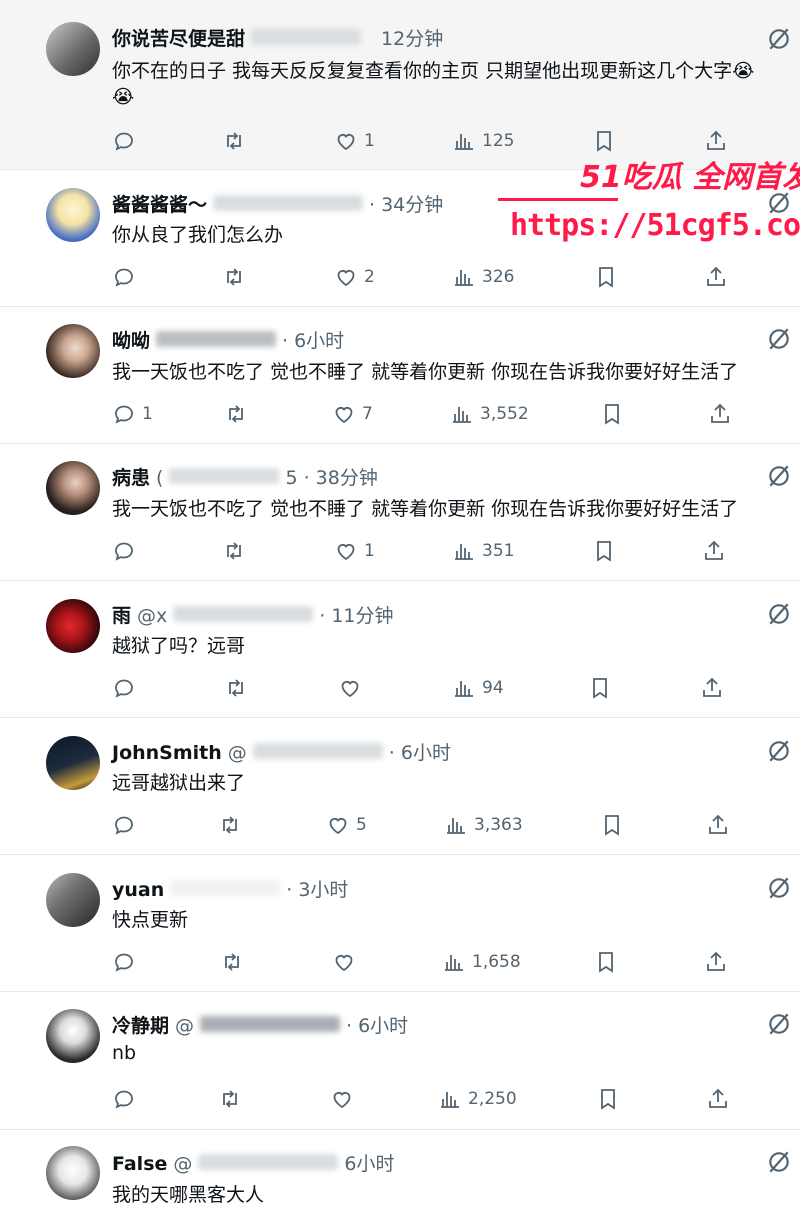 Image resolution: width=800 pixels, height=1216 pixels. What do you see at coordinates (400, 786) in the screenshot?
I see `reply-tweet: JohnSmith @ · 6小时 远哥越狱出来了 5 3,363` at bounding box center [400, 786].